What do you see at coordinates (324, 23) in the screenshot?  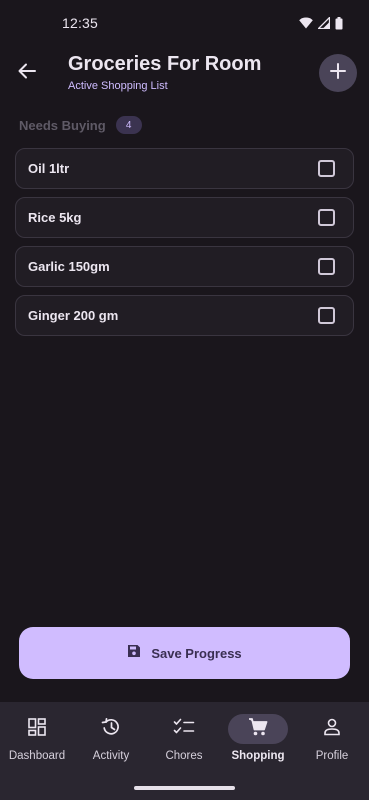 I see `cellular-signal-icon` at bounding box center [324, 23].